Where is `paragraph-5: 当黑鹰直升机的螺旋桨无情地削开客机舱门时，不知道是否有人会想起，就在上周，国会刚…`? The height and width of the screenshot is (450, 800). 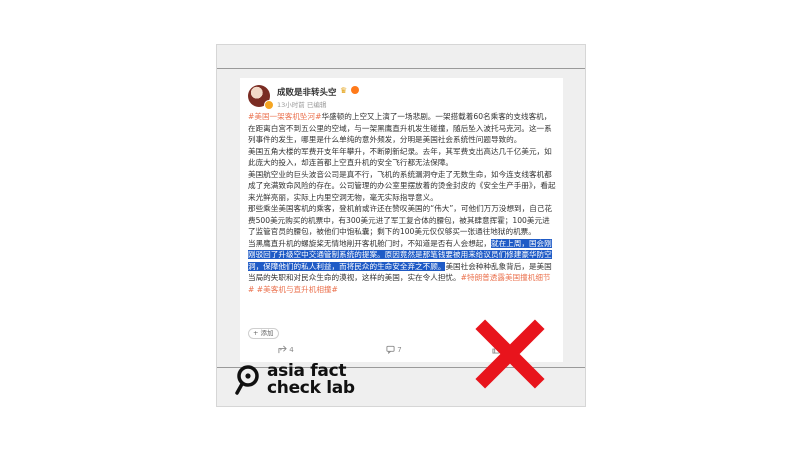
paragraph-5: 当黑鹰直升机的螺旋桨无情地削开客机舱门时，不知道是否有人会想起，就在上周，国会刚… is located at coordinates (402, 267).